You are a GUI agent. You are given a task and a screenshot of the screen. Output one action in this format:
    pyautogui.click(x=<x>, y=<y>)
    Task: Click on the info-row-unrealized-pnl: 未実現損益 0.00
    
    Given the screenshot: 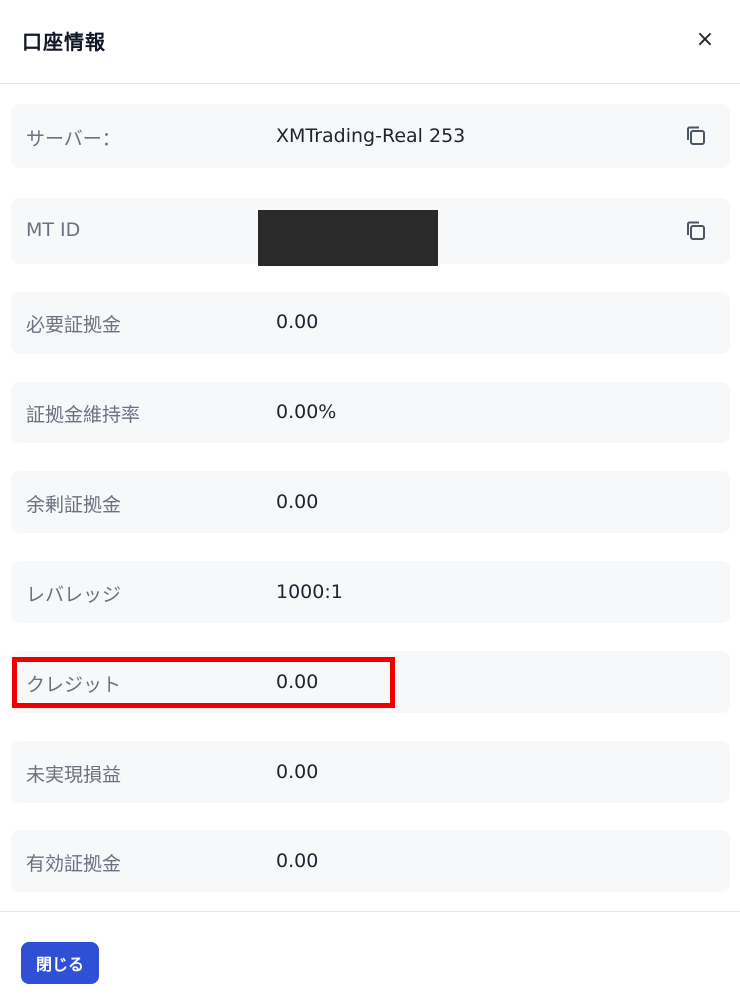 What is the action you would take?
    pyautogui.click(x=370, y=772)
    